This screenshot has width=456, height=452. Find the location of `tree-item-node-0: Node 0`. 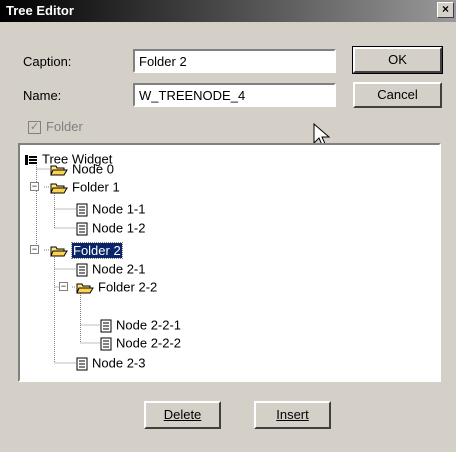

tree-item-node-0: Node 0 is located at coordinates (82, 169).